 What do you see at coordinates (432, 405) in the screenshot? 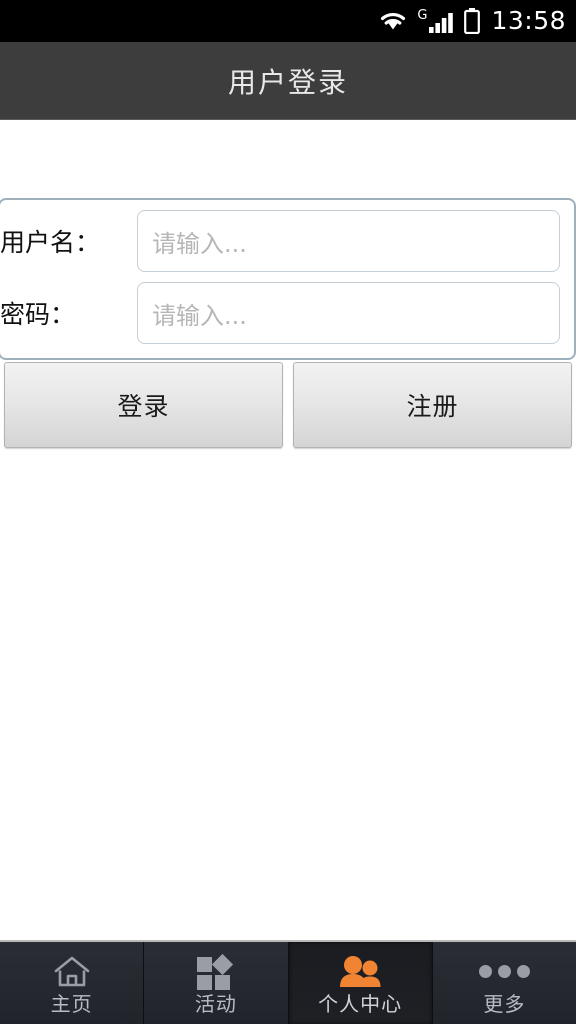
I see `register-button: 注册` at bounding box center [432, 405].